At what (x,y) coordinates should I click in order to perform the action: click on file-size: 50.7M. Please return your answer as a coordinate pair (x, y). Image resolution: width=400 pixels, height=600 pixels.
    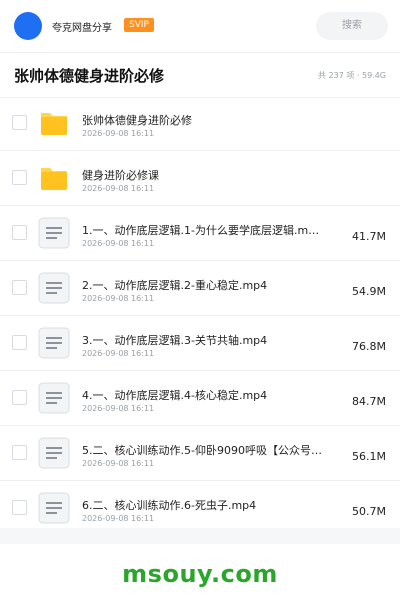
    Looking at the image, I should click on (369, 511).